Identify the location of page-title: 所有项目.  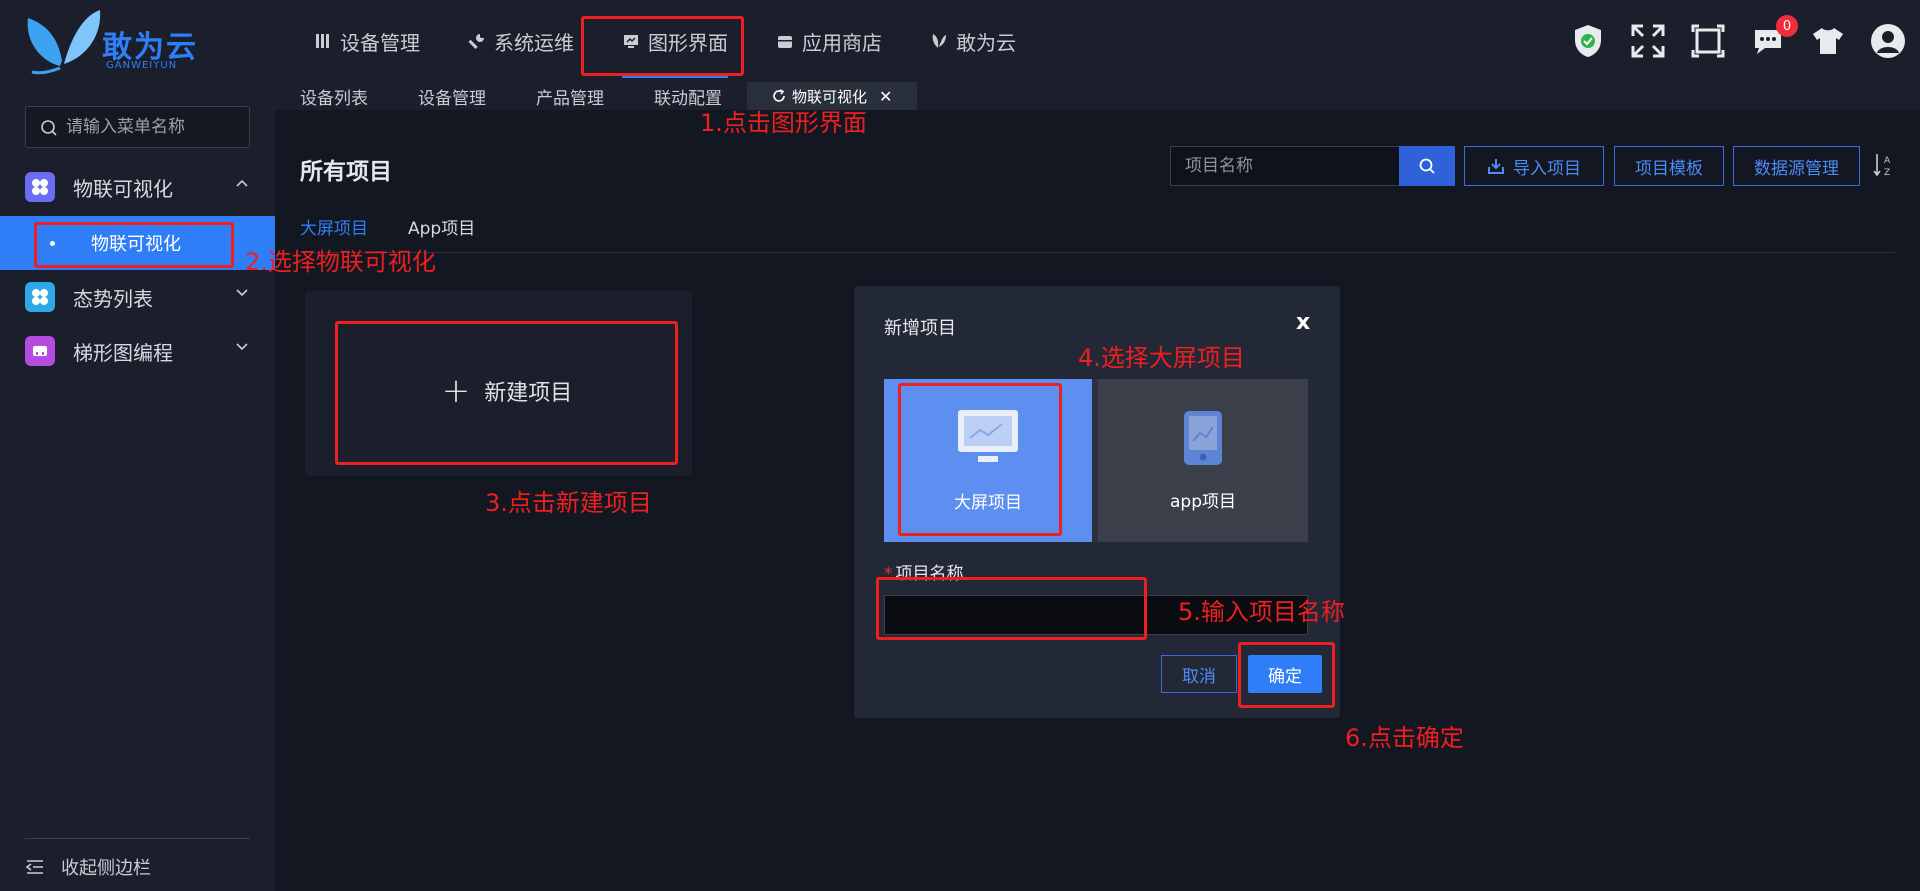
(346, 172).